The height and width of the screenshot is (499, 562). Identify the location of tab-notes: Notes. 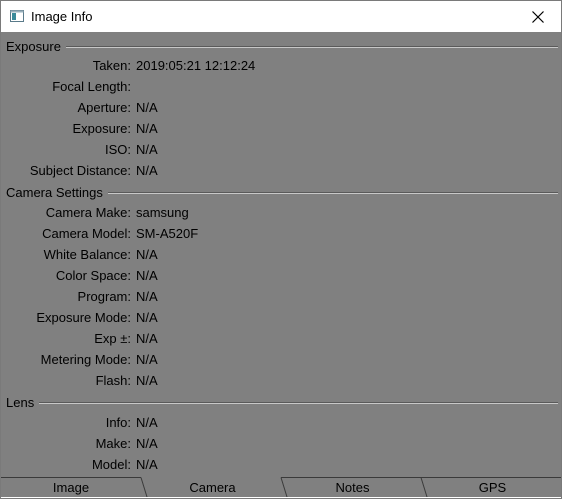
(352, 487).